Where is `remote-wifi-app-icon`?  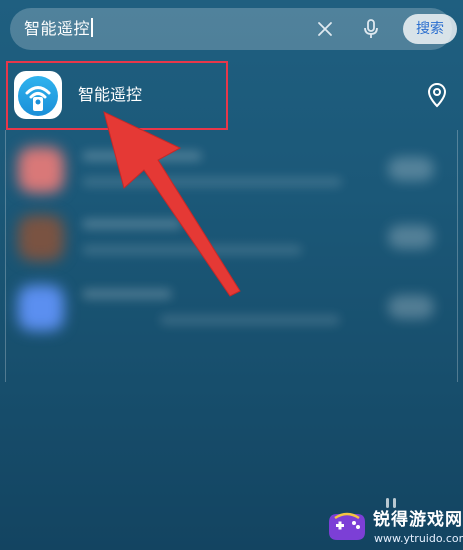 remote-wifi-app-icon is located at coordinates (38, 95).